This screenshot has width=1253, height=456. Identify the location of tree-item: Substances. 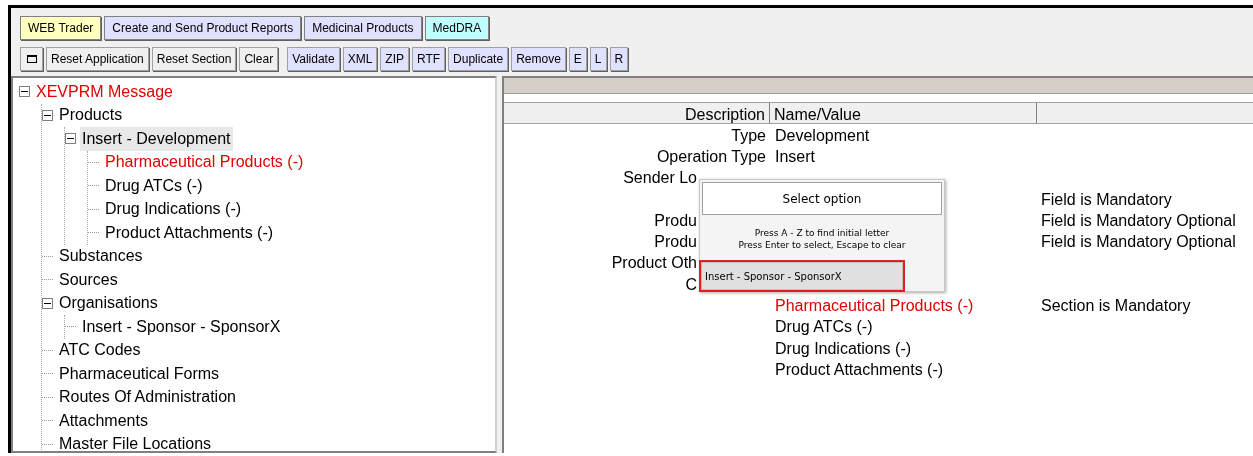
(101, 256).